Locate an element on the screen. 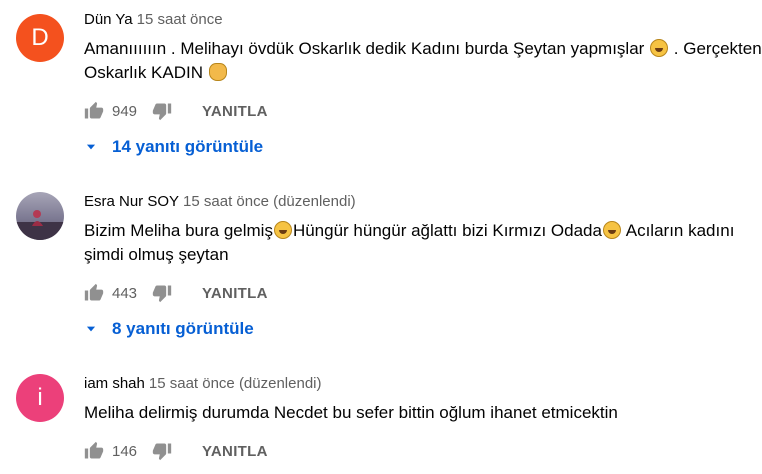 This screenshot has height=474, width=762. comment-actions: 146 YANITLA is located at coordinates (176, 451).